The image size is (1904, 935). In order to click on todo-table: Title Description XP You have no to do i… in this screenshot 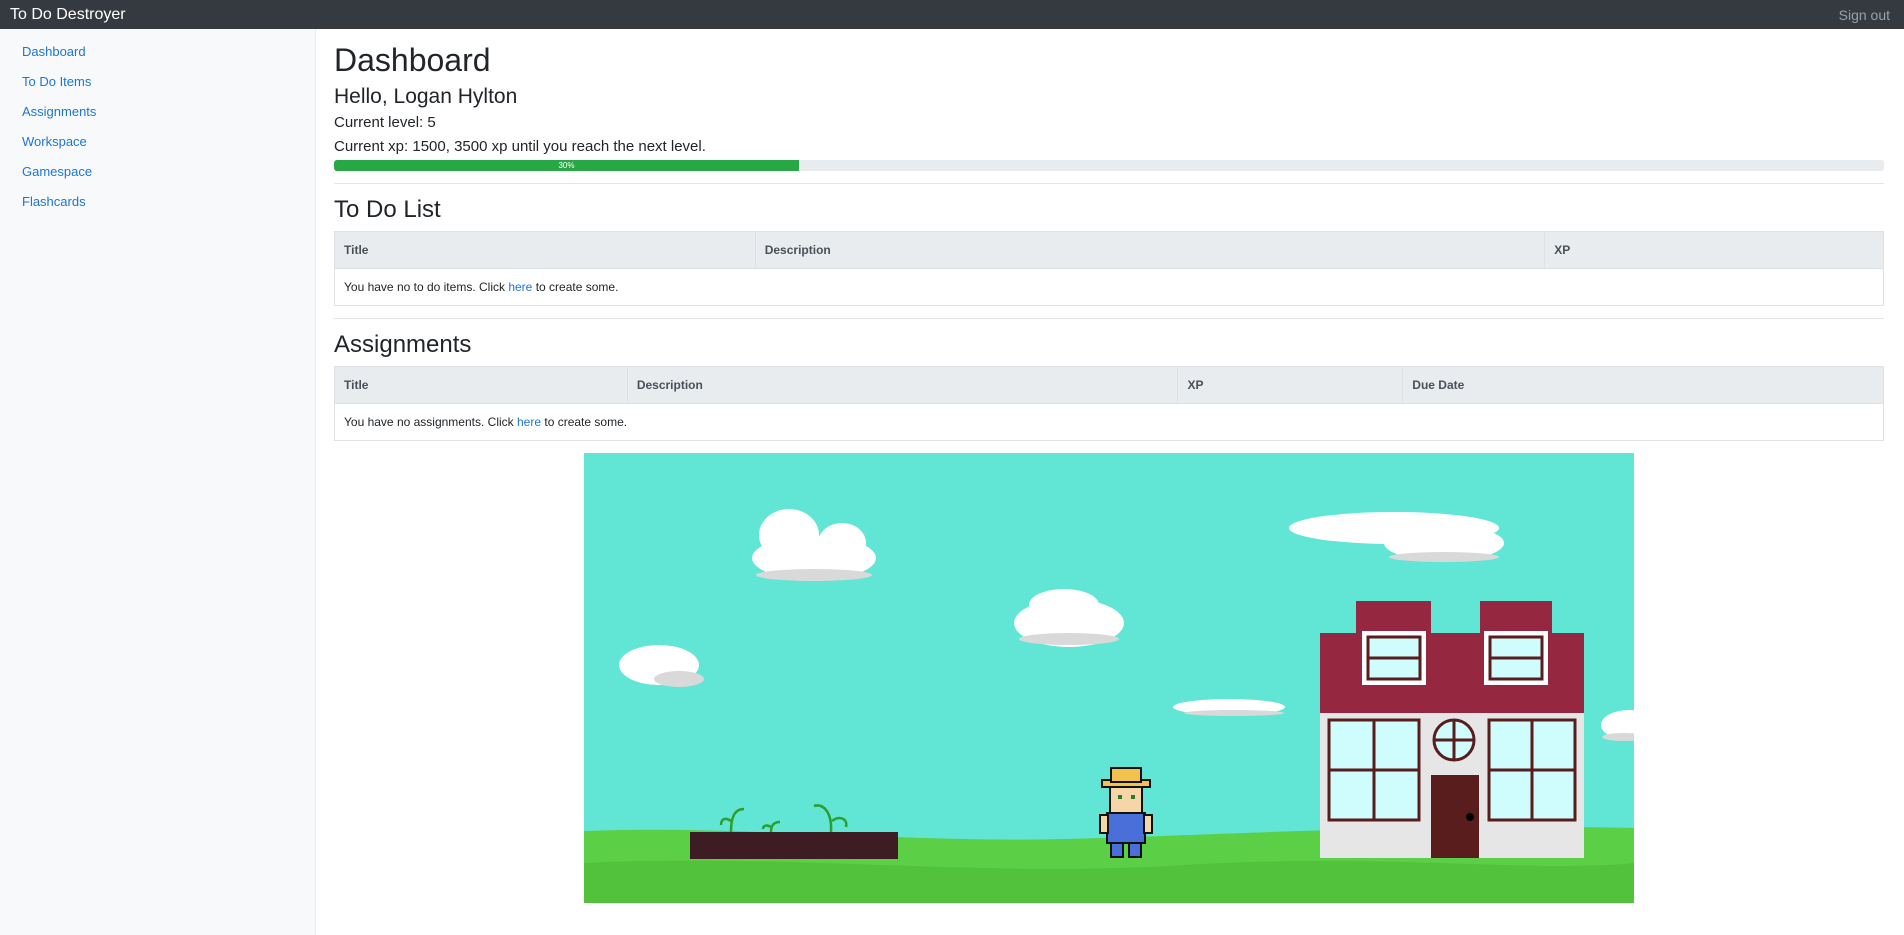, I will do `click(1109, 269)`.